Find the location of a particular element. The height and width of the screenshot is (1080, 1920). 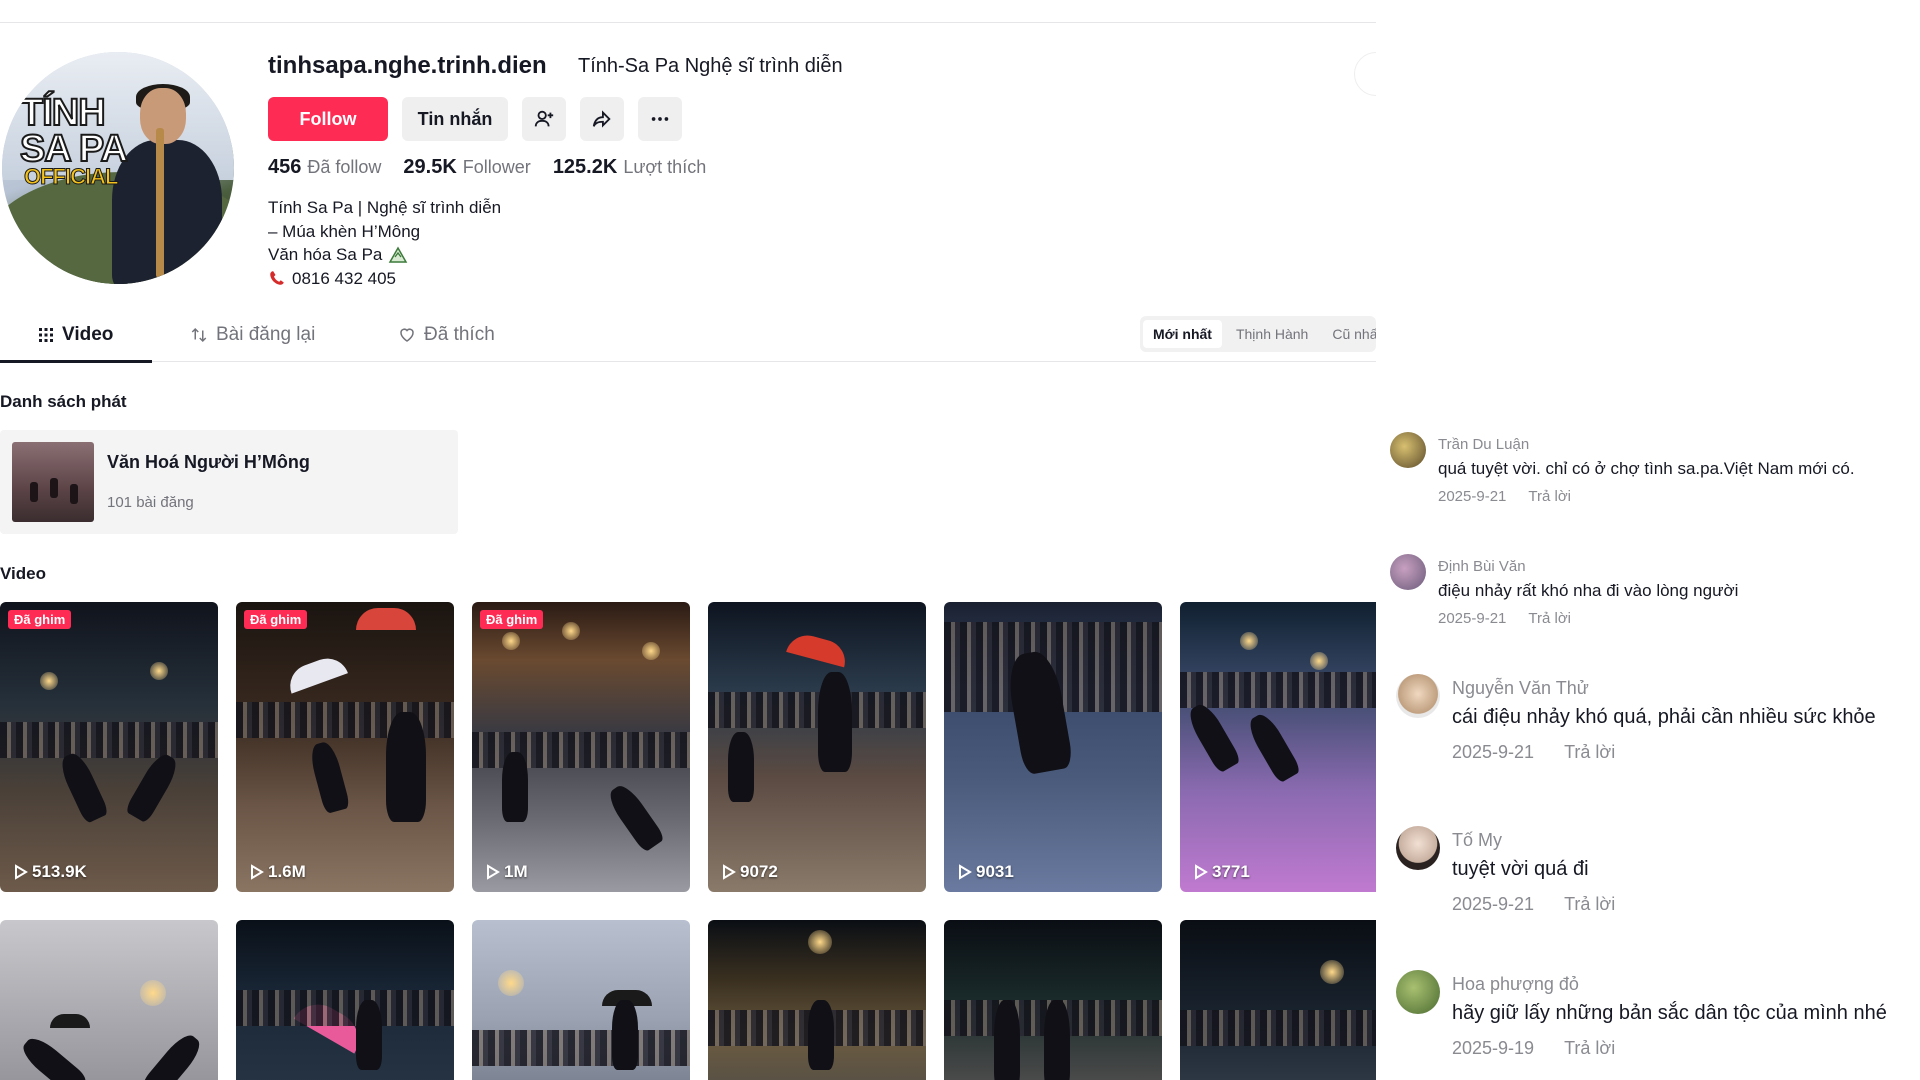

more-icon is located at coordinates (660, 119).